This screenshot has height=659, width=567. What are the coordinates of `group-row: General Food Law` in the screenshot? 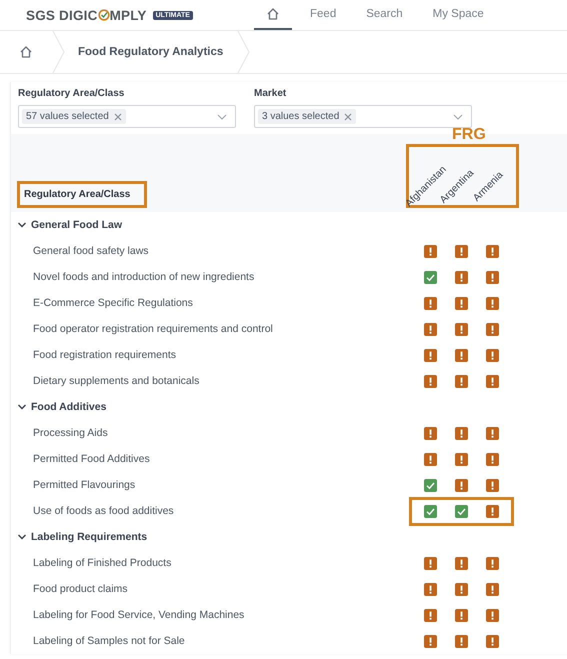 It's located at (289, 225).